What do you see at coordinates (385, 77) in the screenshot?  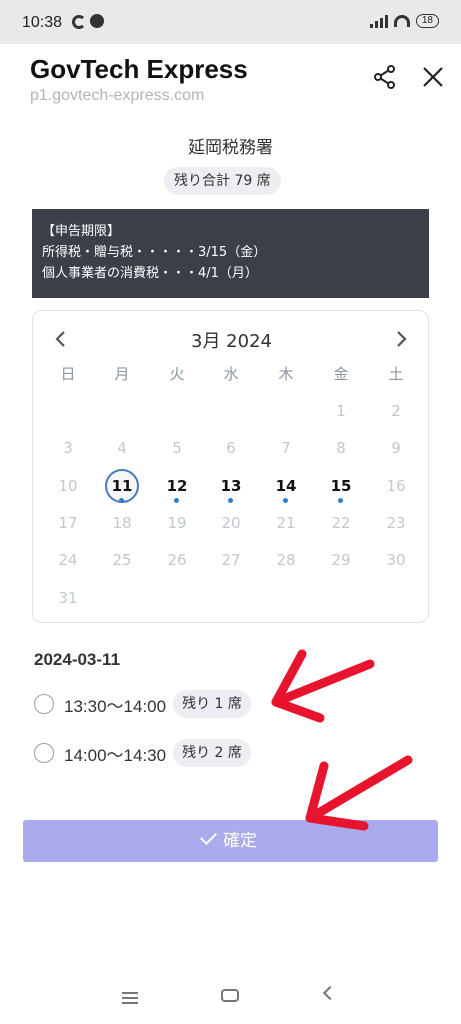 I see `share-icon` at bounding box center [385, 77].